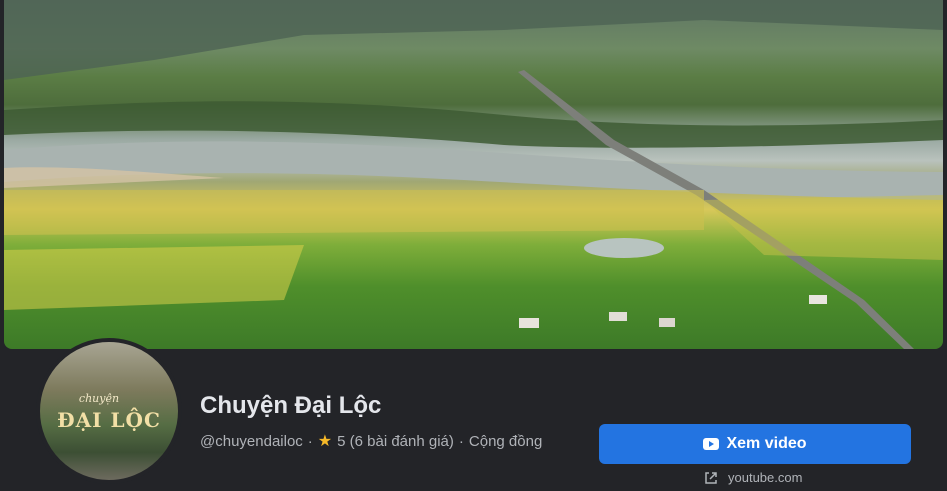 This screenshot has height=491, width=947. I want to click on youtube-icon, so click(711, 444).